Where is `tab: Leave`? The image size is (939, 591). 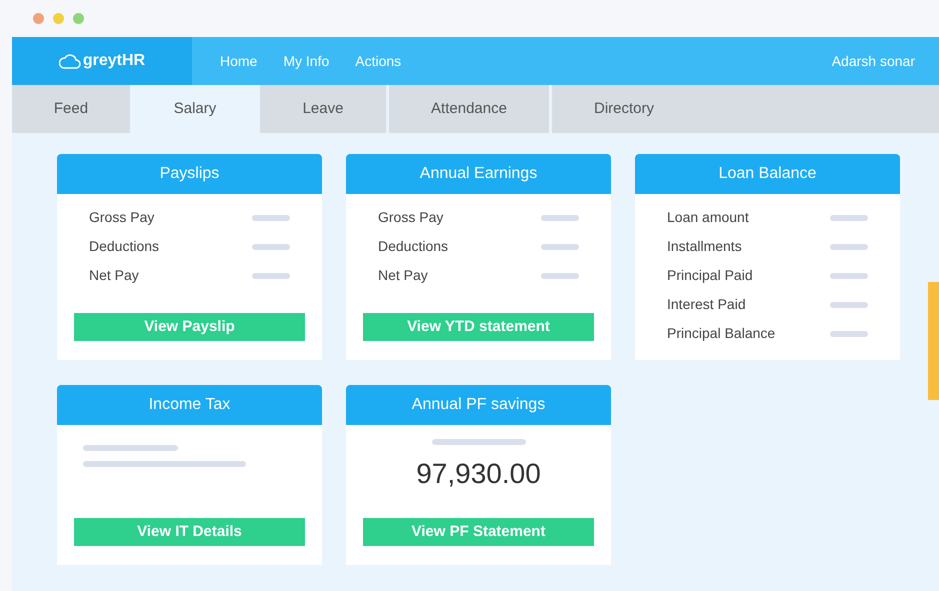 tab: Leave is located at coordinates (323, 109).